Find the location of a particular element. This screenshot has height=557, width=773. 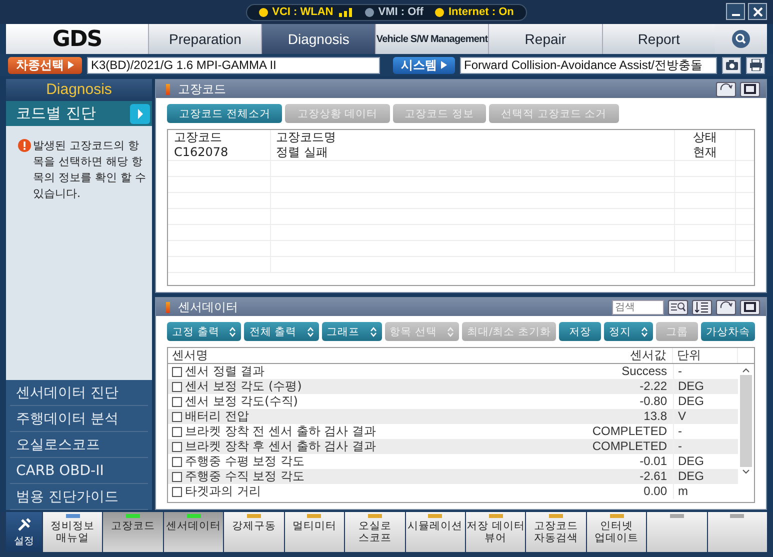

panel-title: 센서데이터 is located at coordinates (208, 307).